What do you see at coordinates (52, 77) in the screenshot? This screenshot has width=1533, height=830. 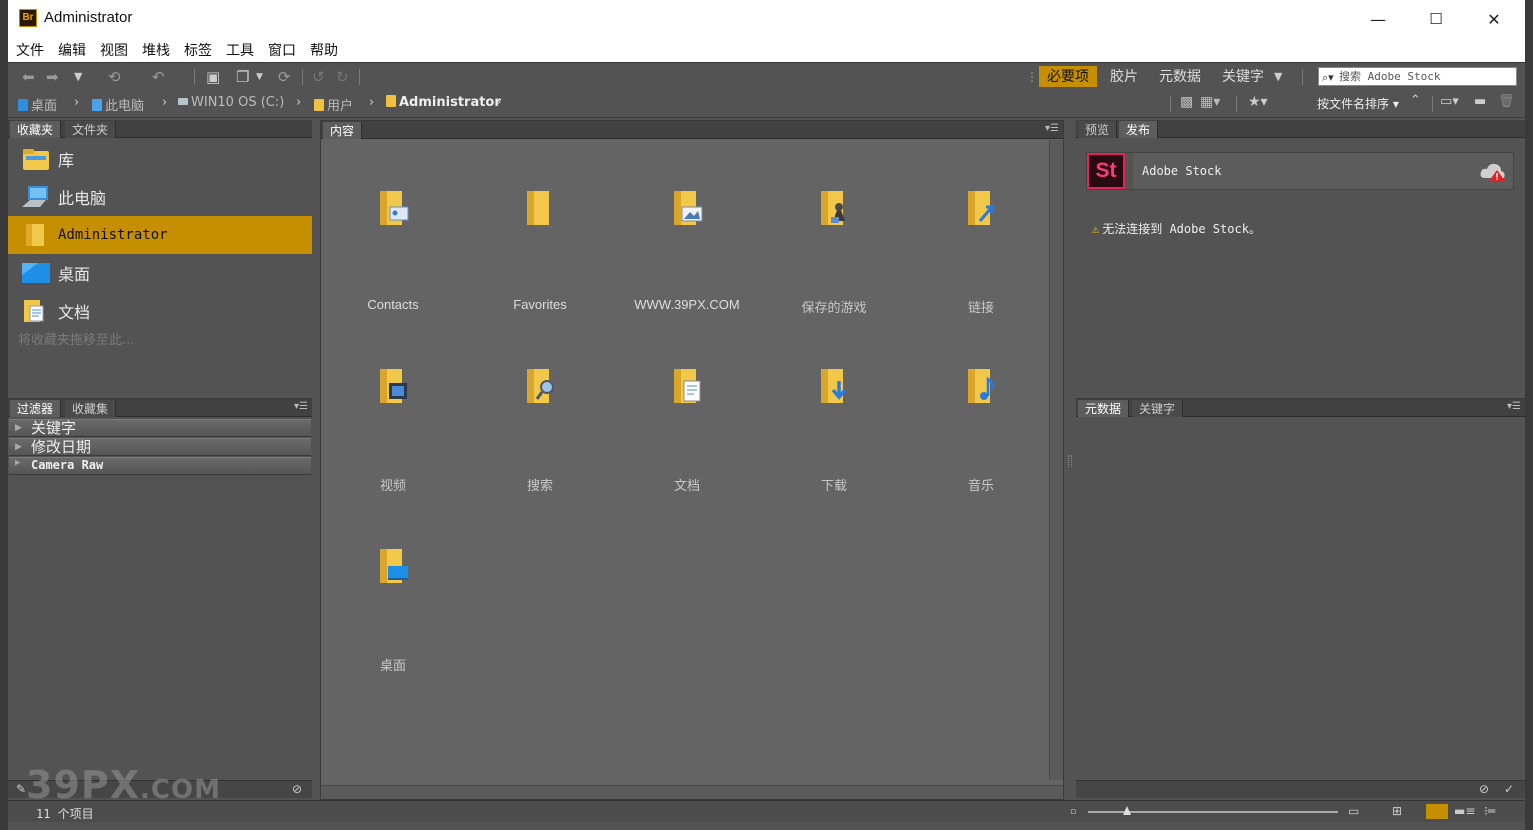 I see `forward-arrow-icon: ➡` at bounding box center [52, 77].